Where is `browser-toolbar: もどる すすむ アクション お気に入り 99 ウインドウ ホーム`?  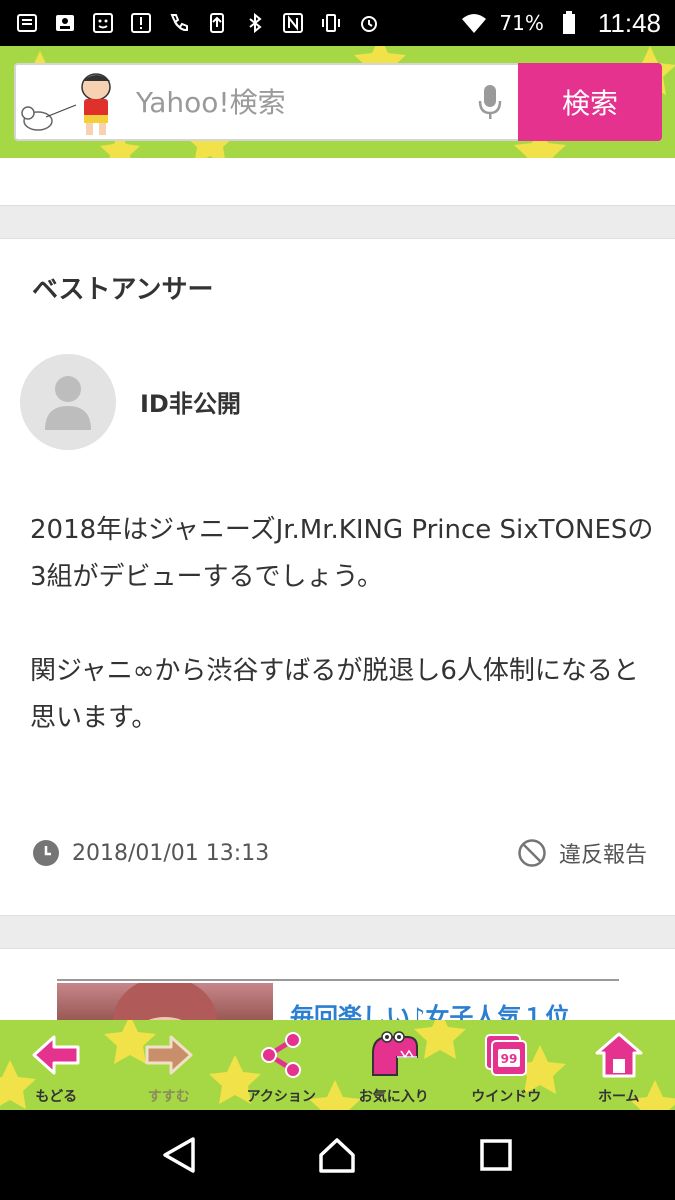 browser-toolbar: もどる すすむ アクション お気に入り 99 ウインドウ ホーム is located at coordinates (337, 1065).